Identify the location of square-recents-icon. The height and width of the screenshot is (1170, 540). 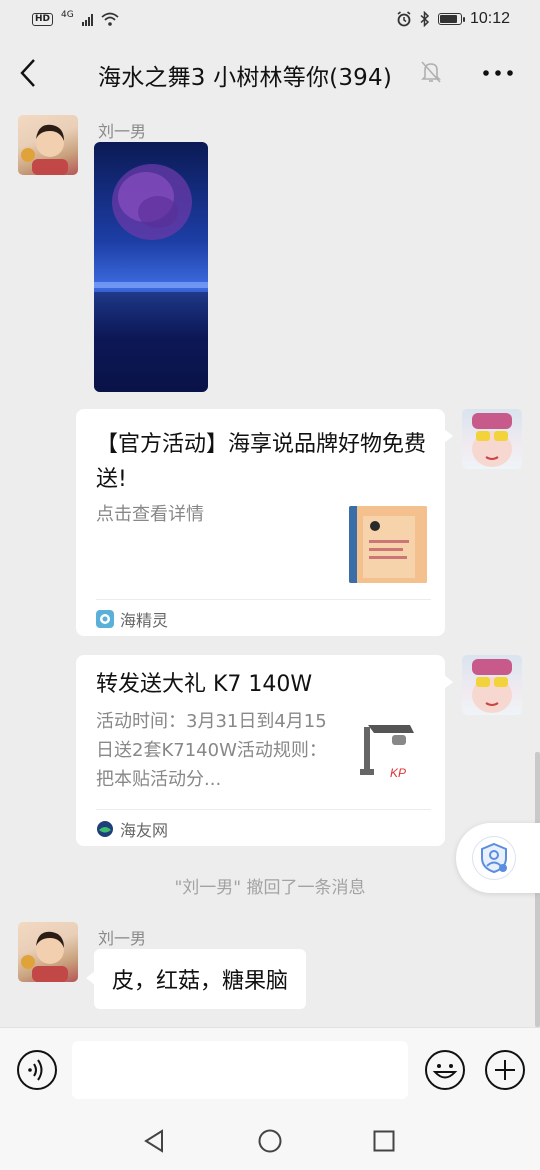
(384, 1141).